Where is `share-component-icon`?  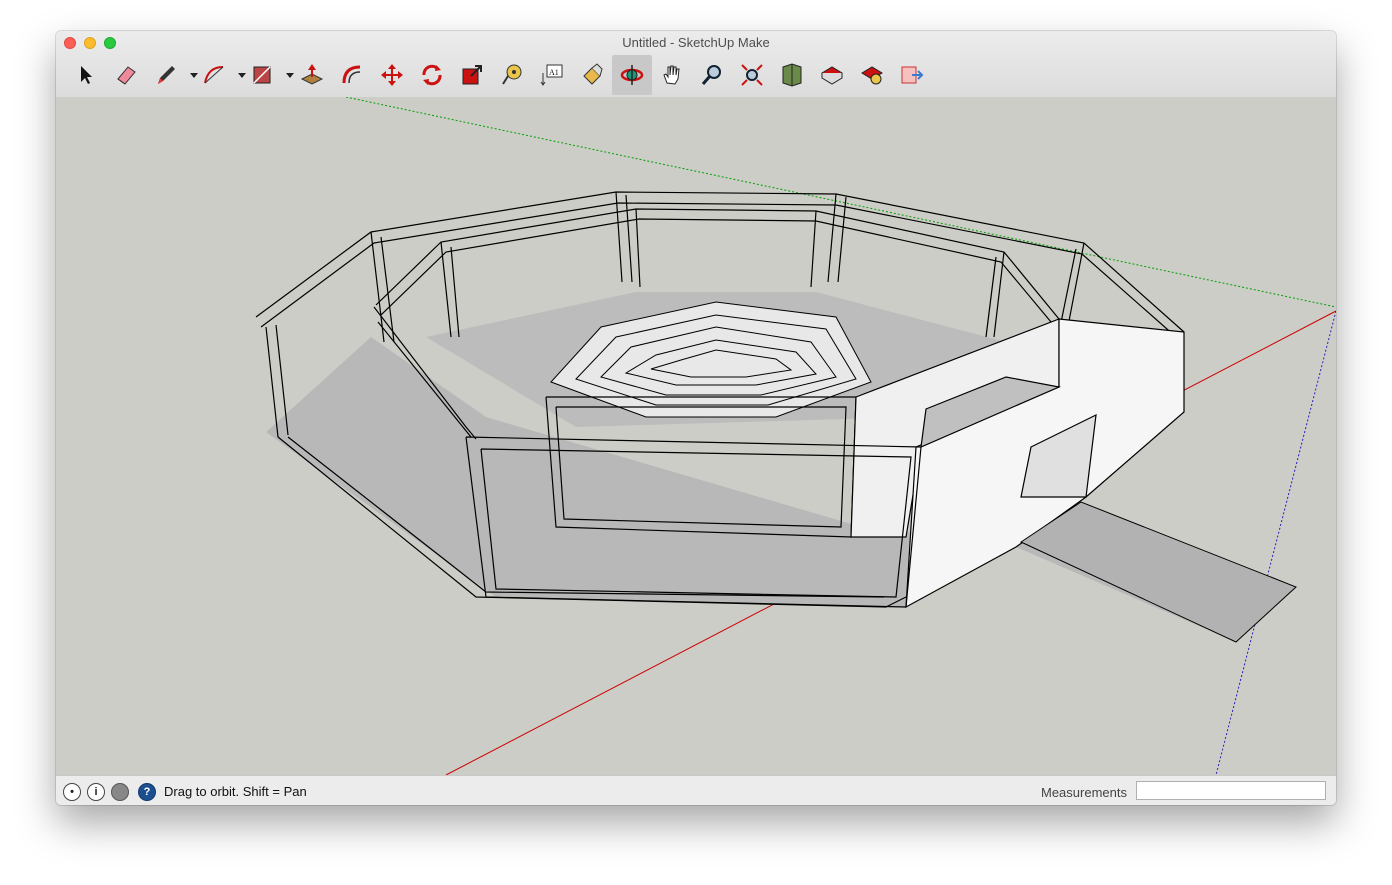
share-component-icon is located at coordinates (872, 75).